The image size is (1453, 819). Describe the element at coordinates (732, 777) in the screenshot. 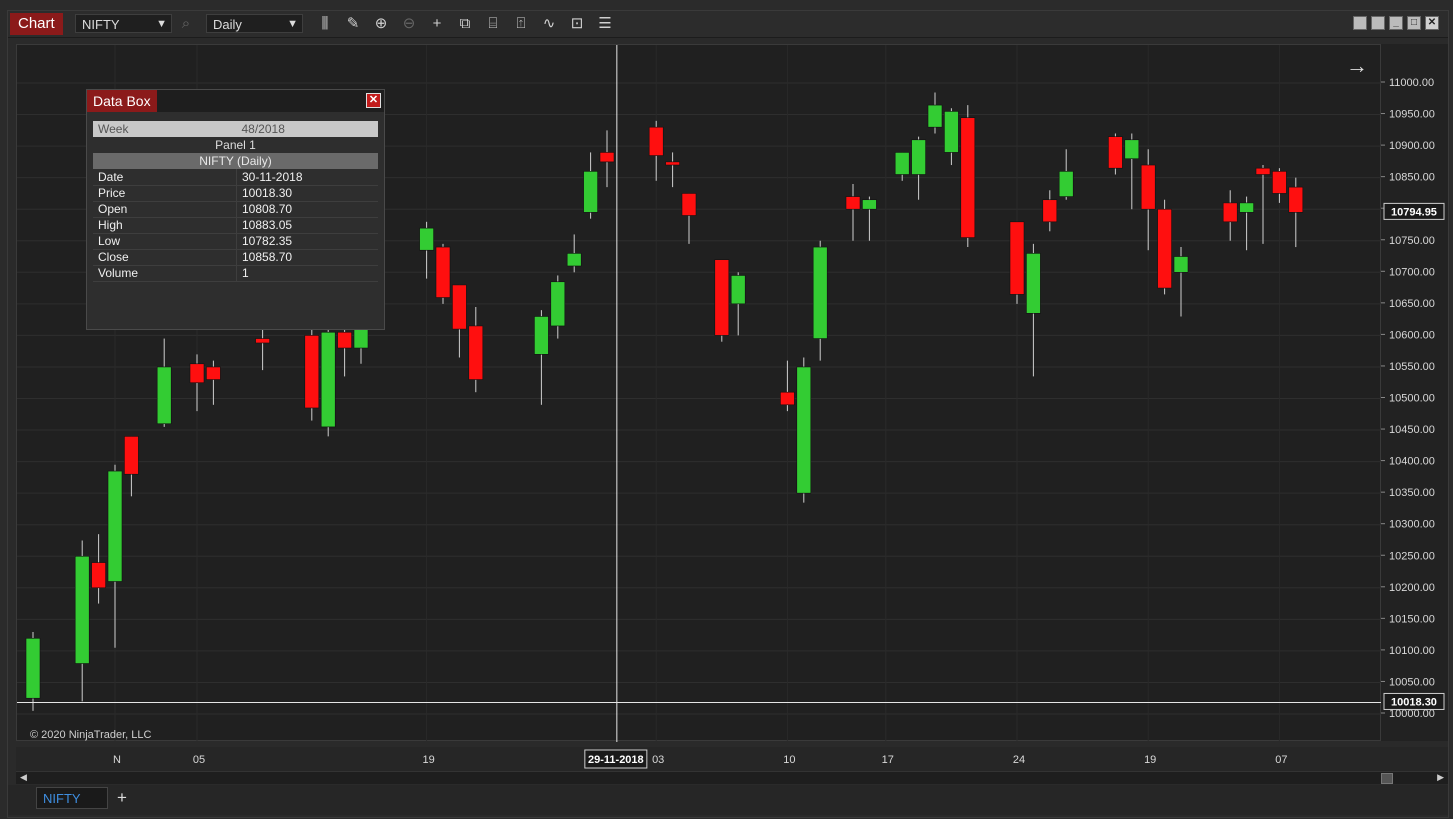

I see `horizontal-scrollbar: ◀ ▶` at that location.